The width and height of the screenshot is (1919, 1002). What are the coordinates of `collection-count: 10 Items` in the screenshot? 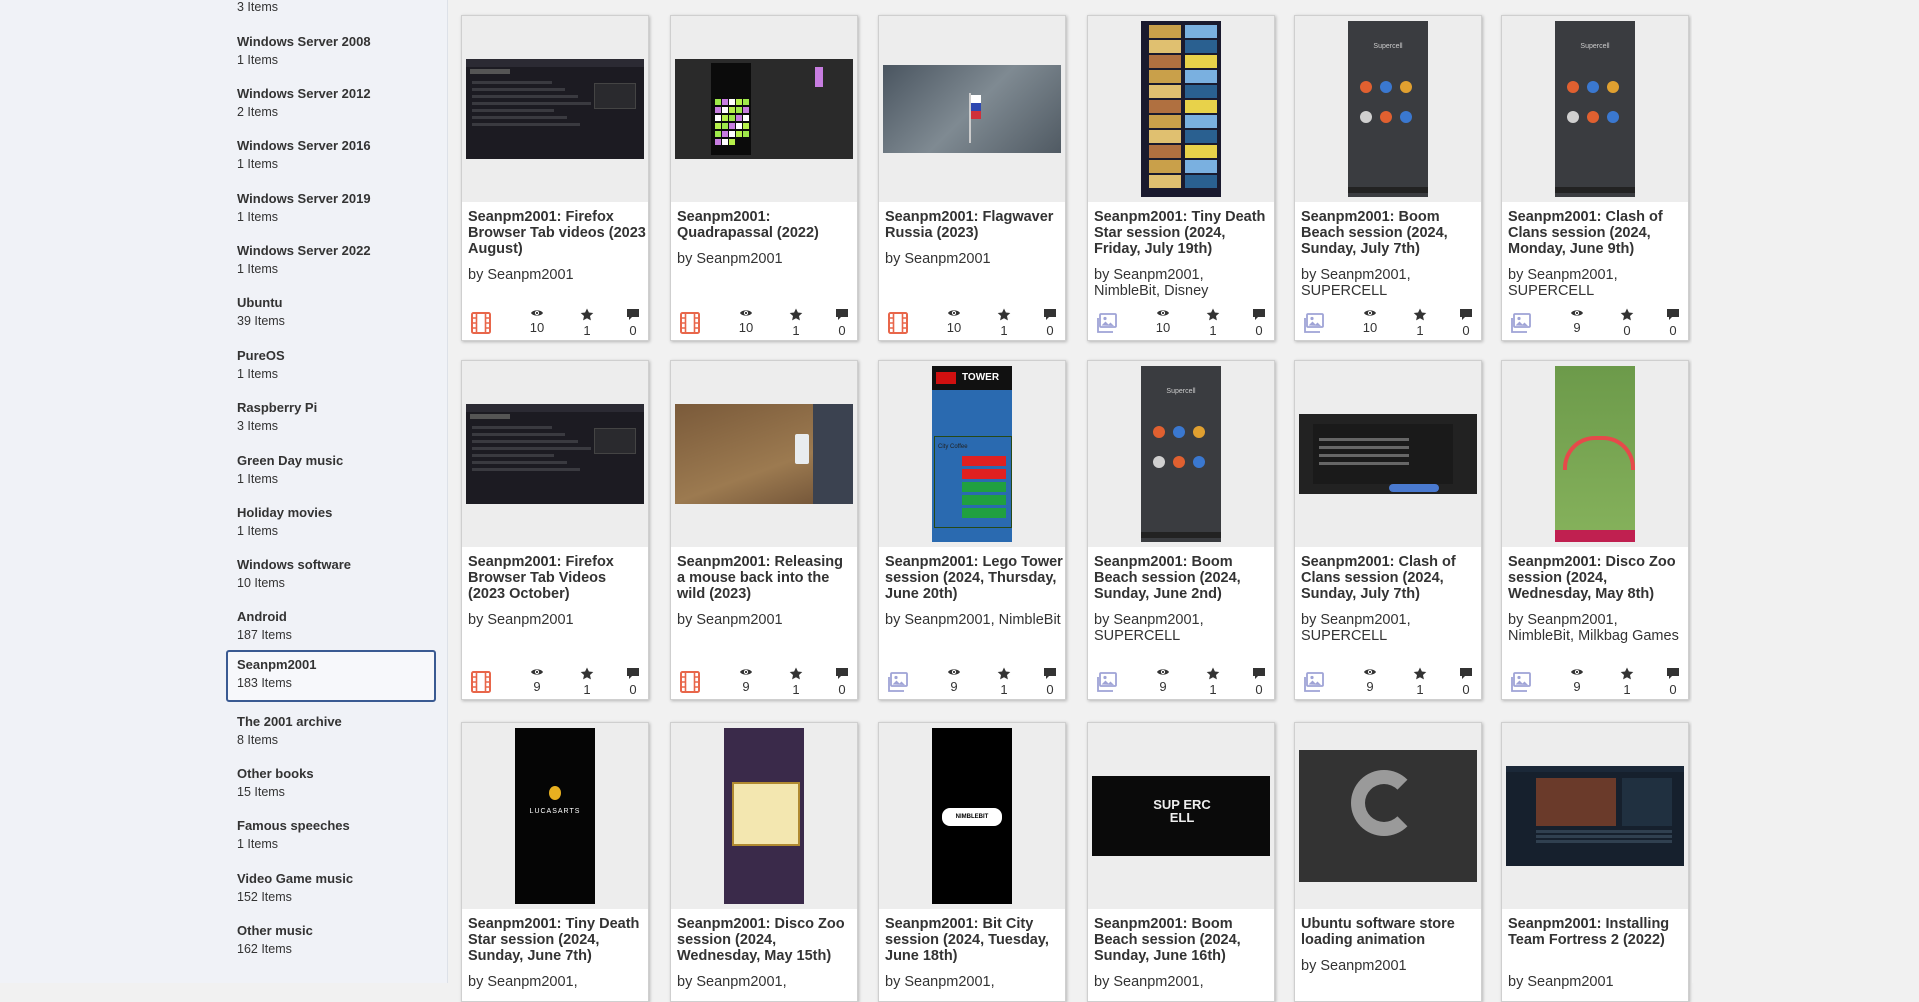 It's located at (261, 583).